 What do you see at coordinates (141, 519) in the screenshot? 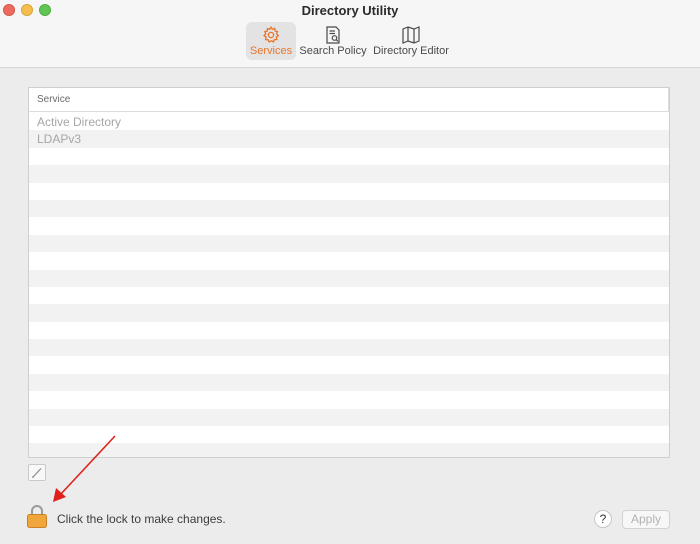
I see `lock-status-text: Click the lock to make changes.` at bounding box center [141, 519].